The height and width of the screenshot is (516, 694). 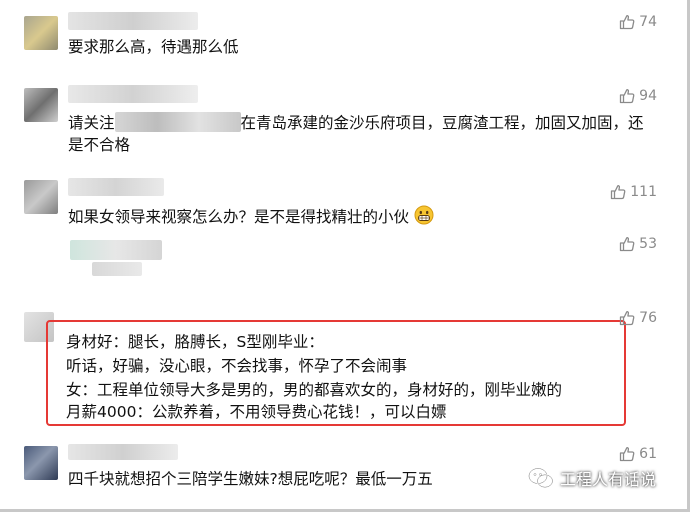 I want to click on comment-line: 月薪4000：公款养着，不用领导费心花钱！，可以白嫖, so click(x=256, y=412).